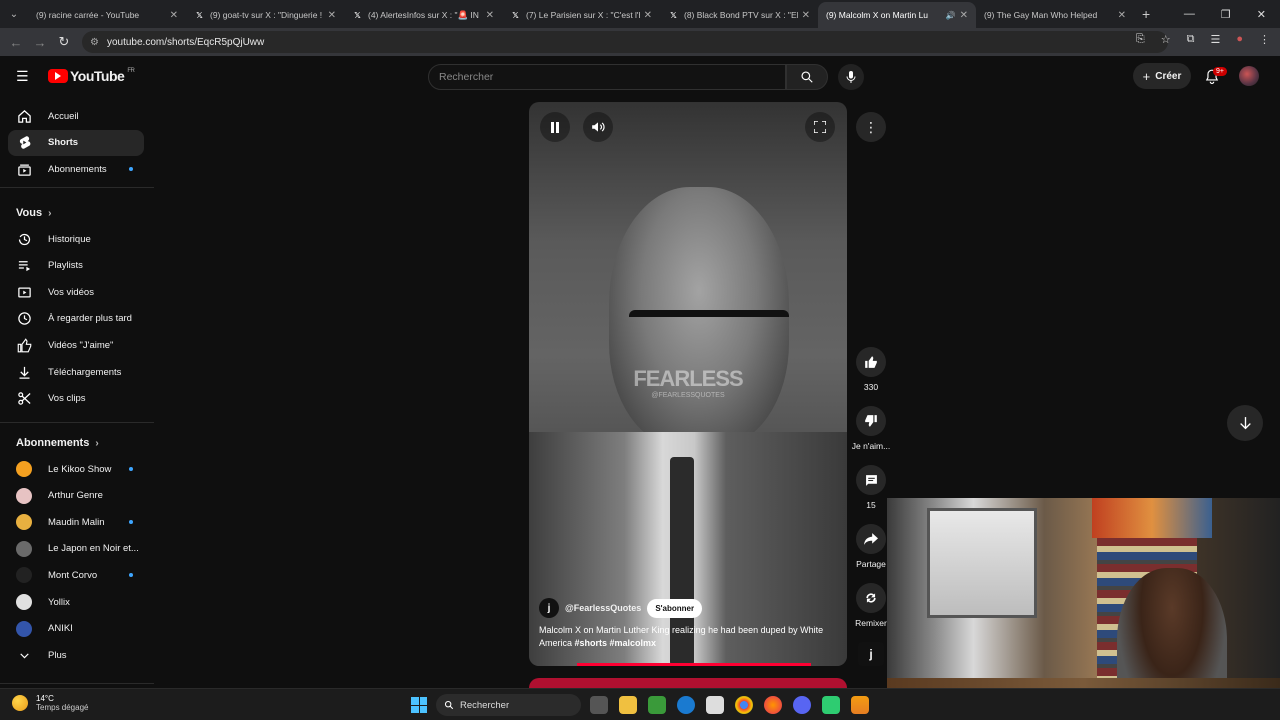 Image resolution: width=1280 pixels, height=720 pixels. I want to click on reload-icon: ↻, so click(64, 42).